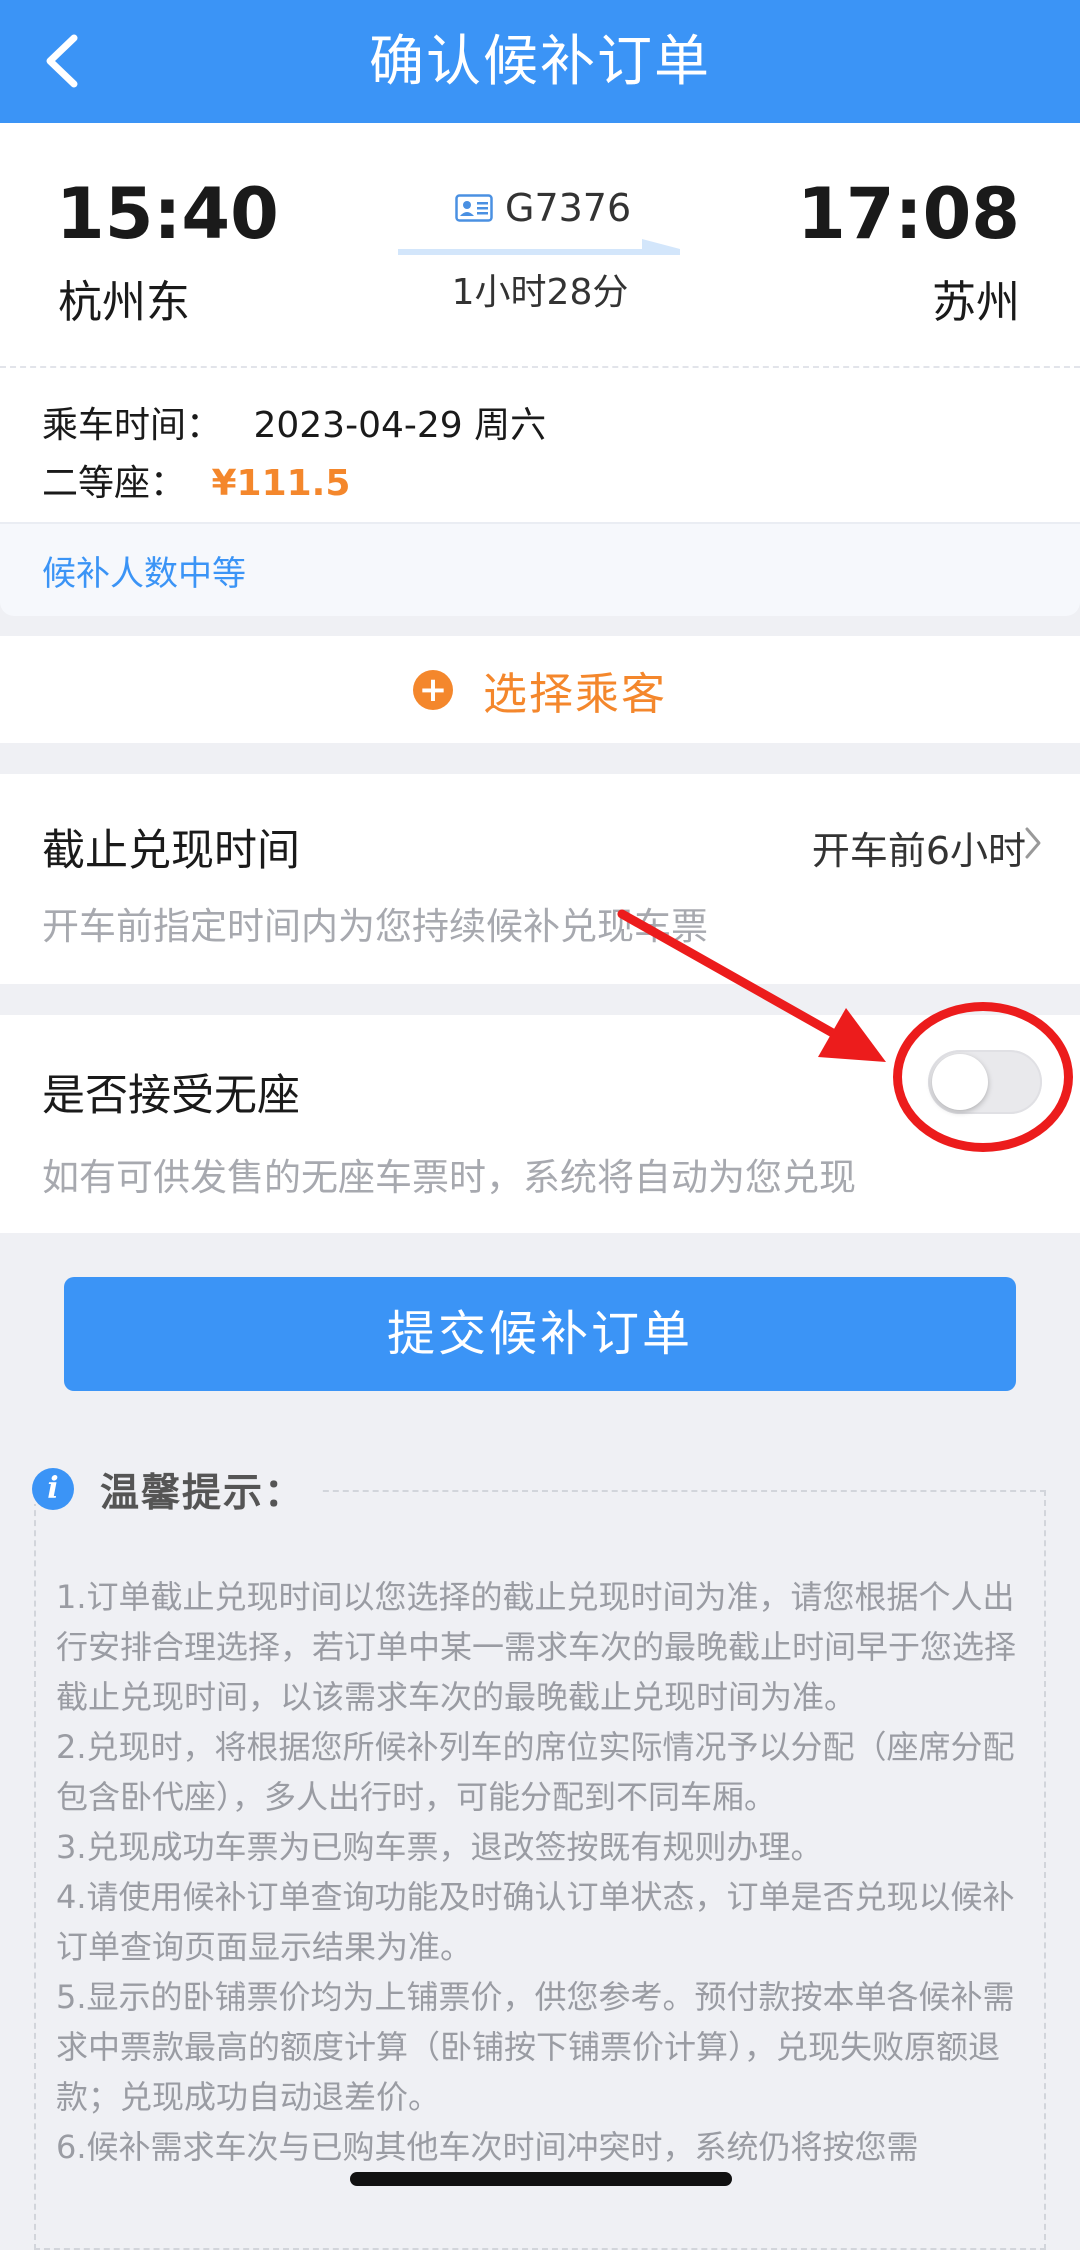 The width and height of the screenshot is (1080, 2250). I want to click on direction-arrow-icon, so click(539, 247).